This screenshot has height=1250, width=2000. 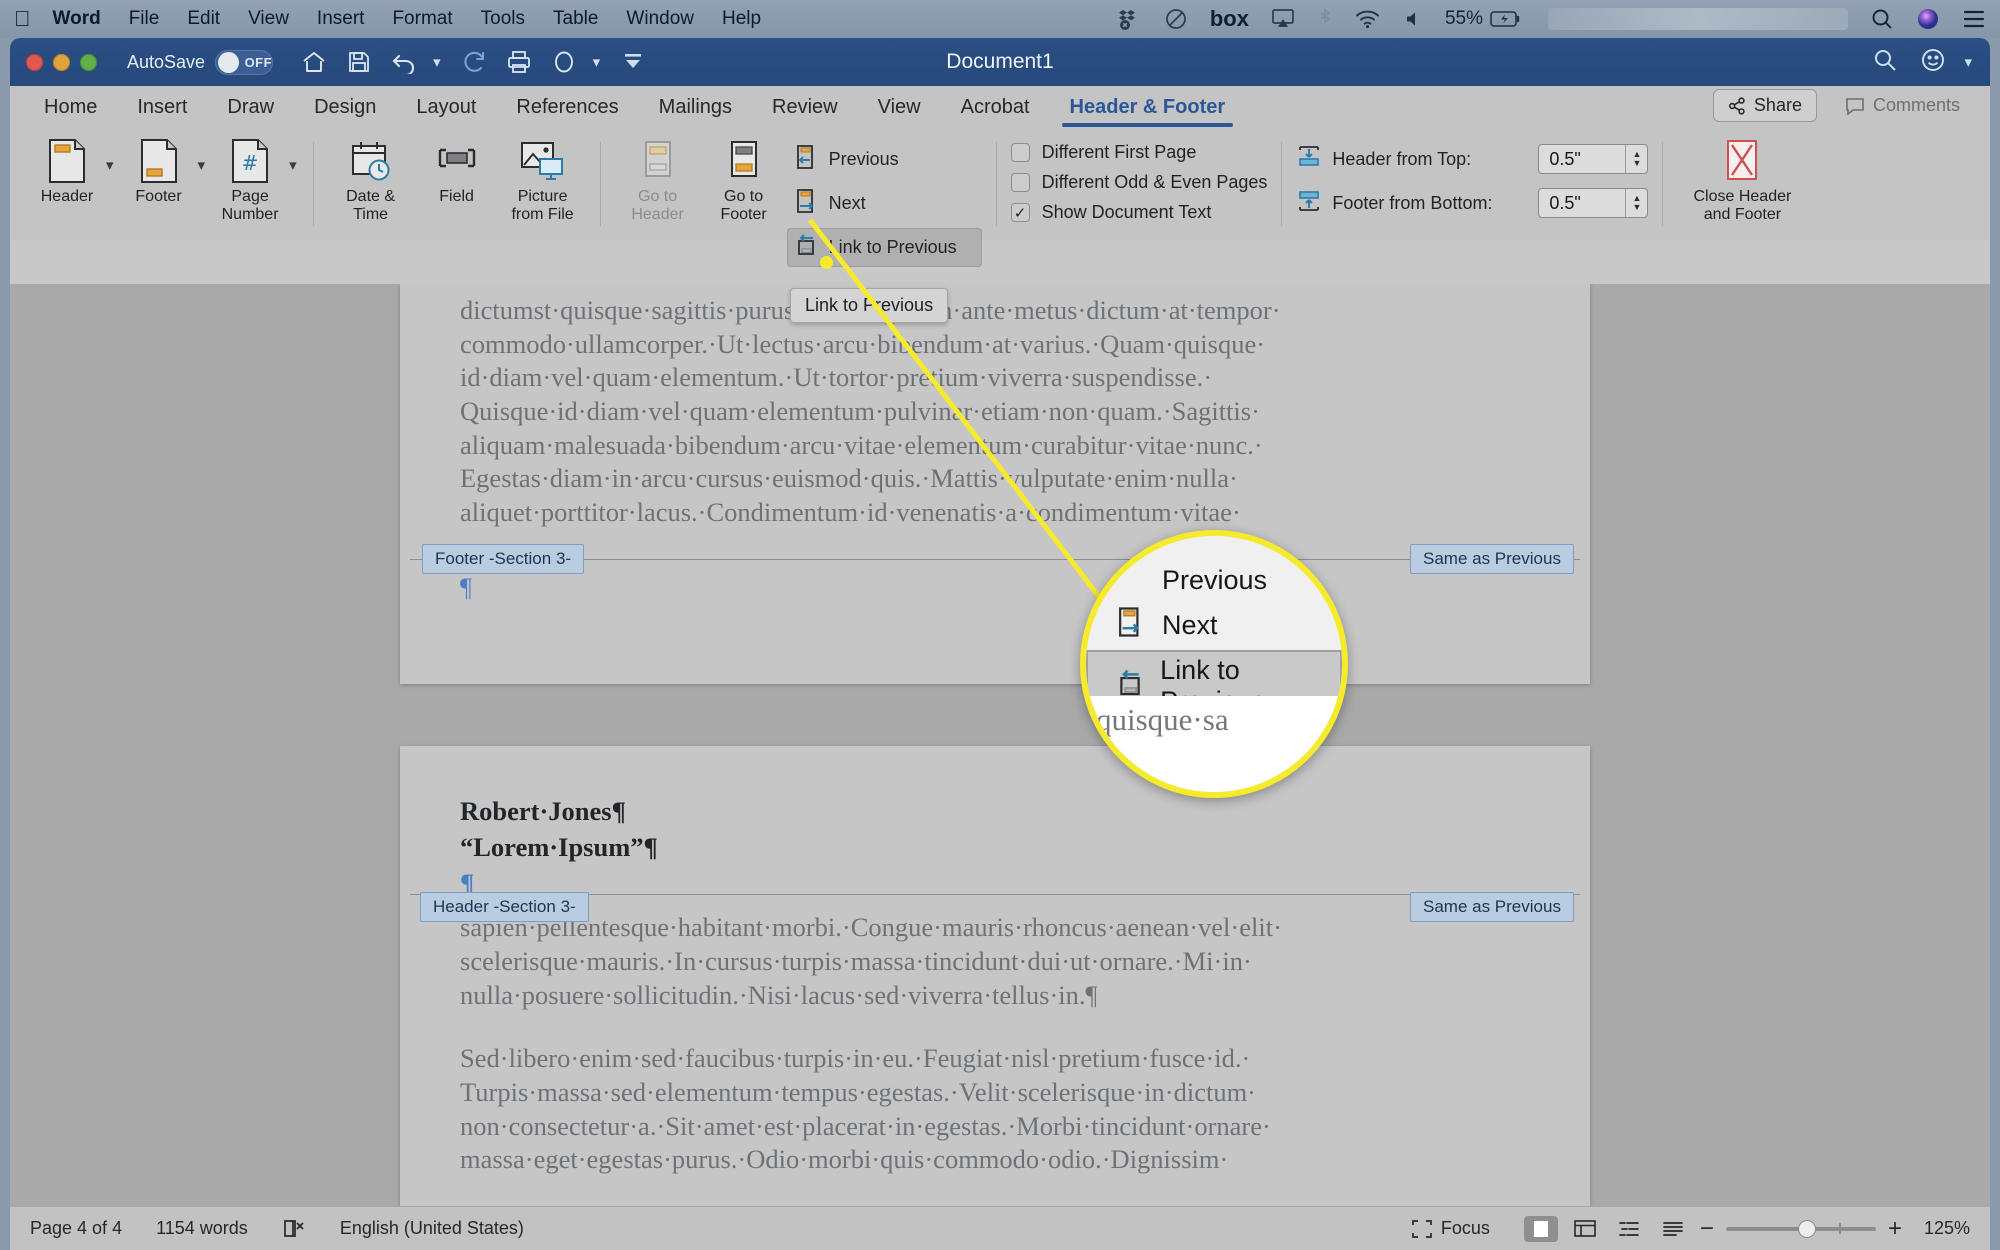 I want to click on header-from-top-value: 0.5", so click(x=1582, y=159).